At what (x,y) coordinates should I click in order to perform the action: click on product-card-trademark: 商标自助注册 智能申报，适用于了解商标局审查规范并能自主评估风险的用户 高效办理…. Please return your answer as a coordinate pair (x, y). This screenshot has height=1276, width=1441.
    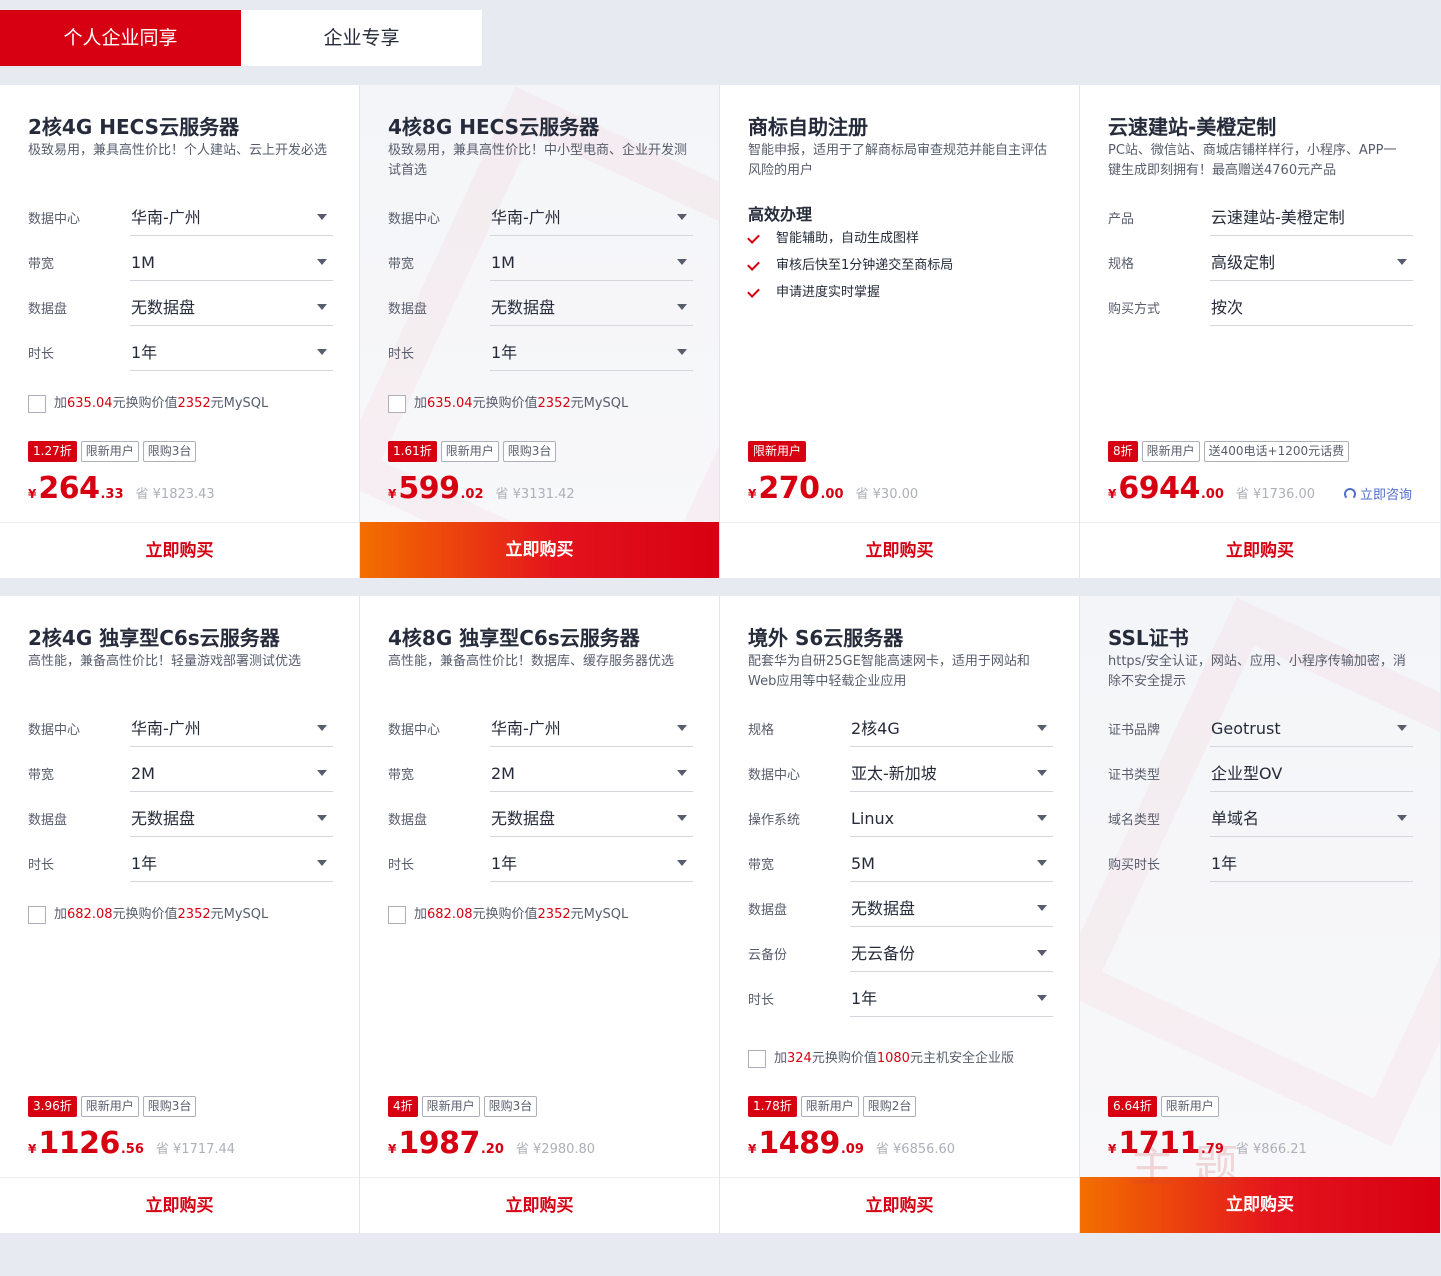
    Looking at the image, I should click on (900, 331).